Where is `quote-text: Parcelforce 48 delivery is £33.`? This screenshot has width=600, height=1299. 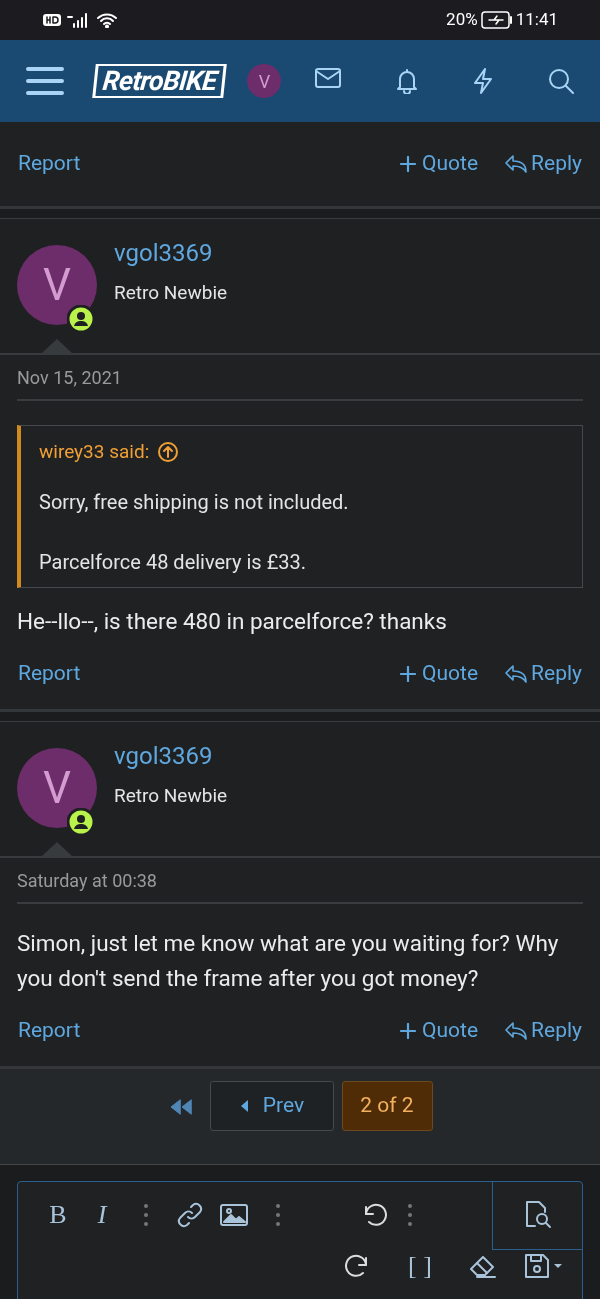
quote-text: Parcelforce 48 delivery is £33. is located at coordinates (173, 562).